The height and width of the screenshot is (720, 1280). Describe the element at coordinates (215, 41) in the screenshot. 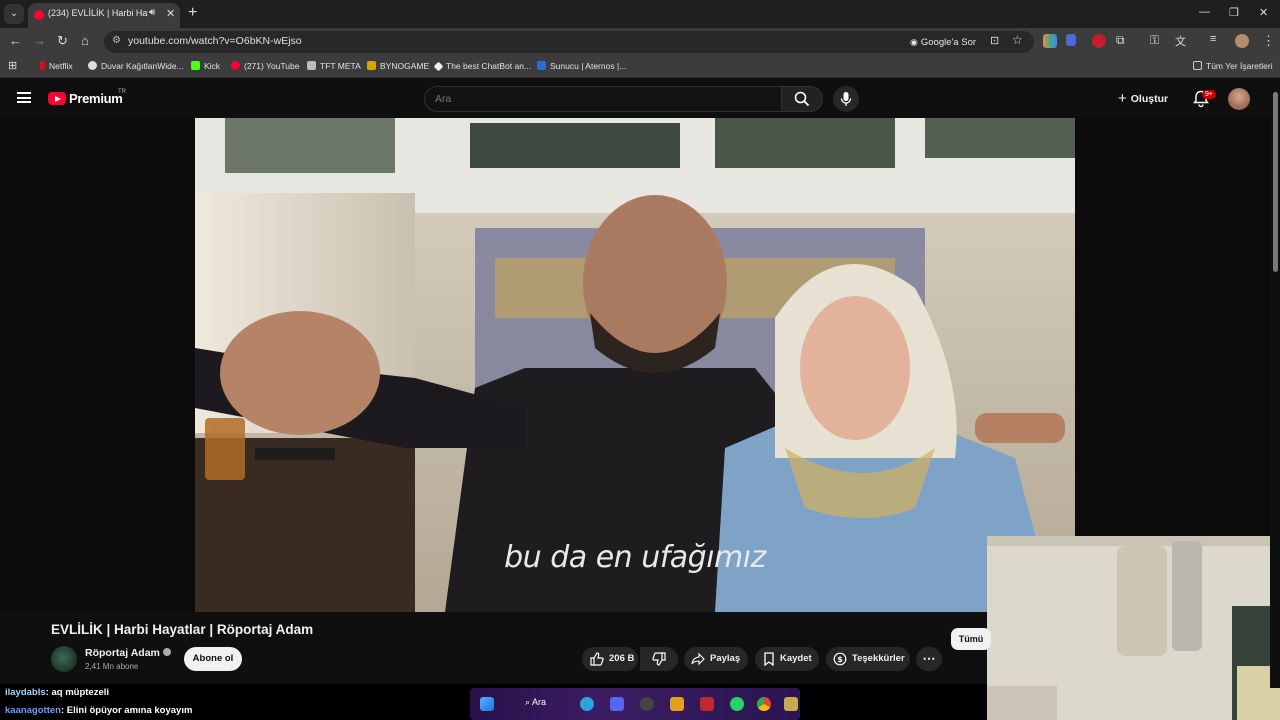

I see `url-text: youtube.com/watch?v=O6bKN-wEjso` at that location.